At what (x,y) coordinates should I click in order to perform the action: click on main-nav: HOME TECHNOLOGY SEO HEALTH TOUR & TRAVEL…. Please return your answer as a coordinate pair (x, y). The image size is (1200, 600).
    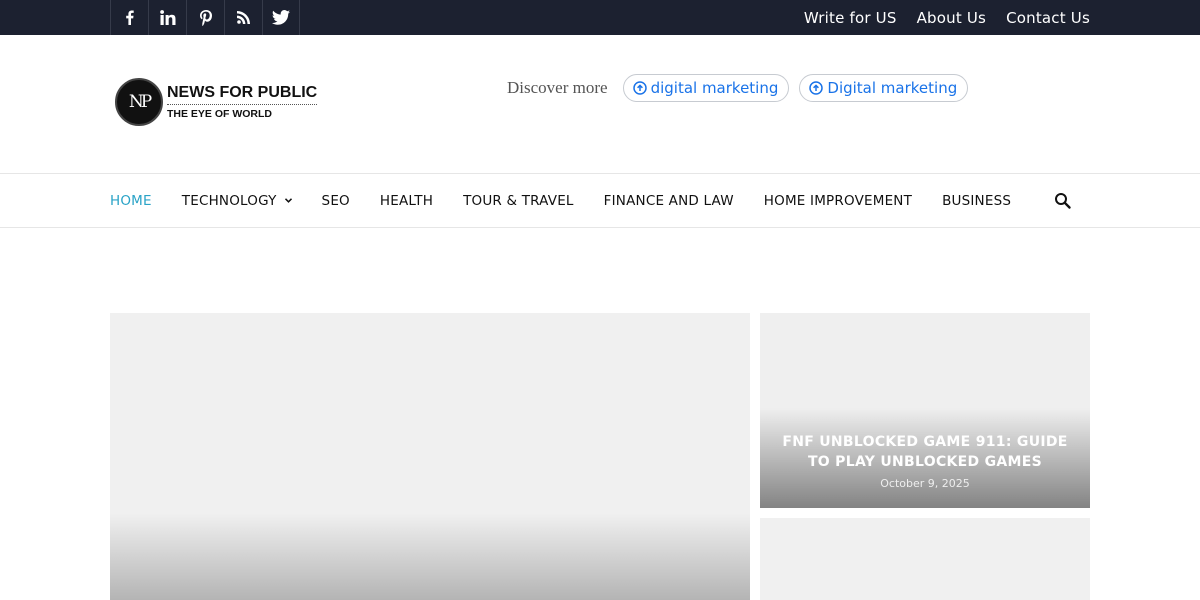
    Looking at the image, I should click on (600, 200).